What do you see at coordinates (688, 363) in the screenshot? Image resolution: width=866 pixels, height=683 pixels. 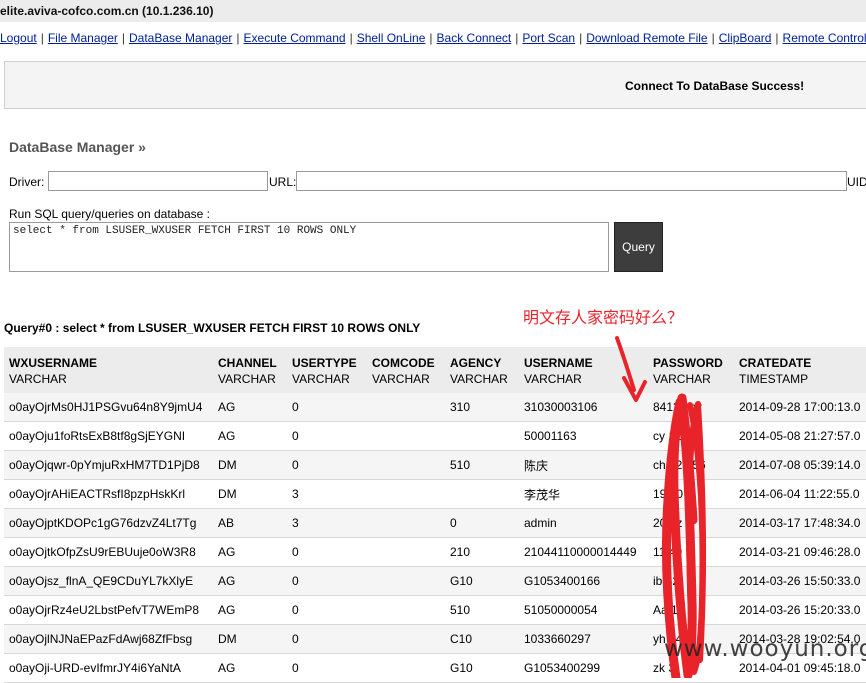 I see `column-name: PASSWORD` at bounding box center [688, 363].